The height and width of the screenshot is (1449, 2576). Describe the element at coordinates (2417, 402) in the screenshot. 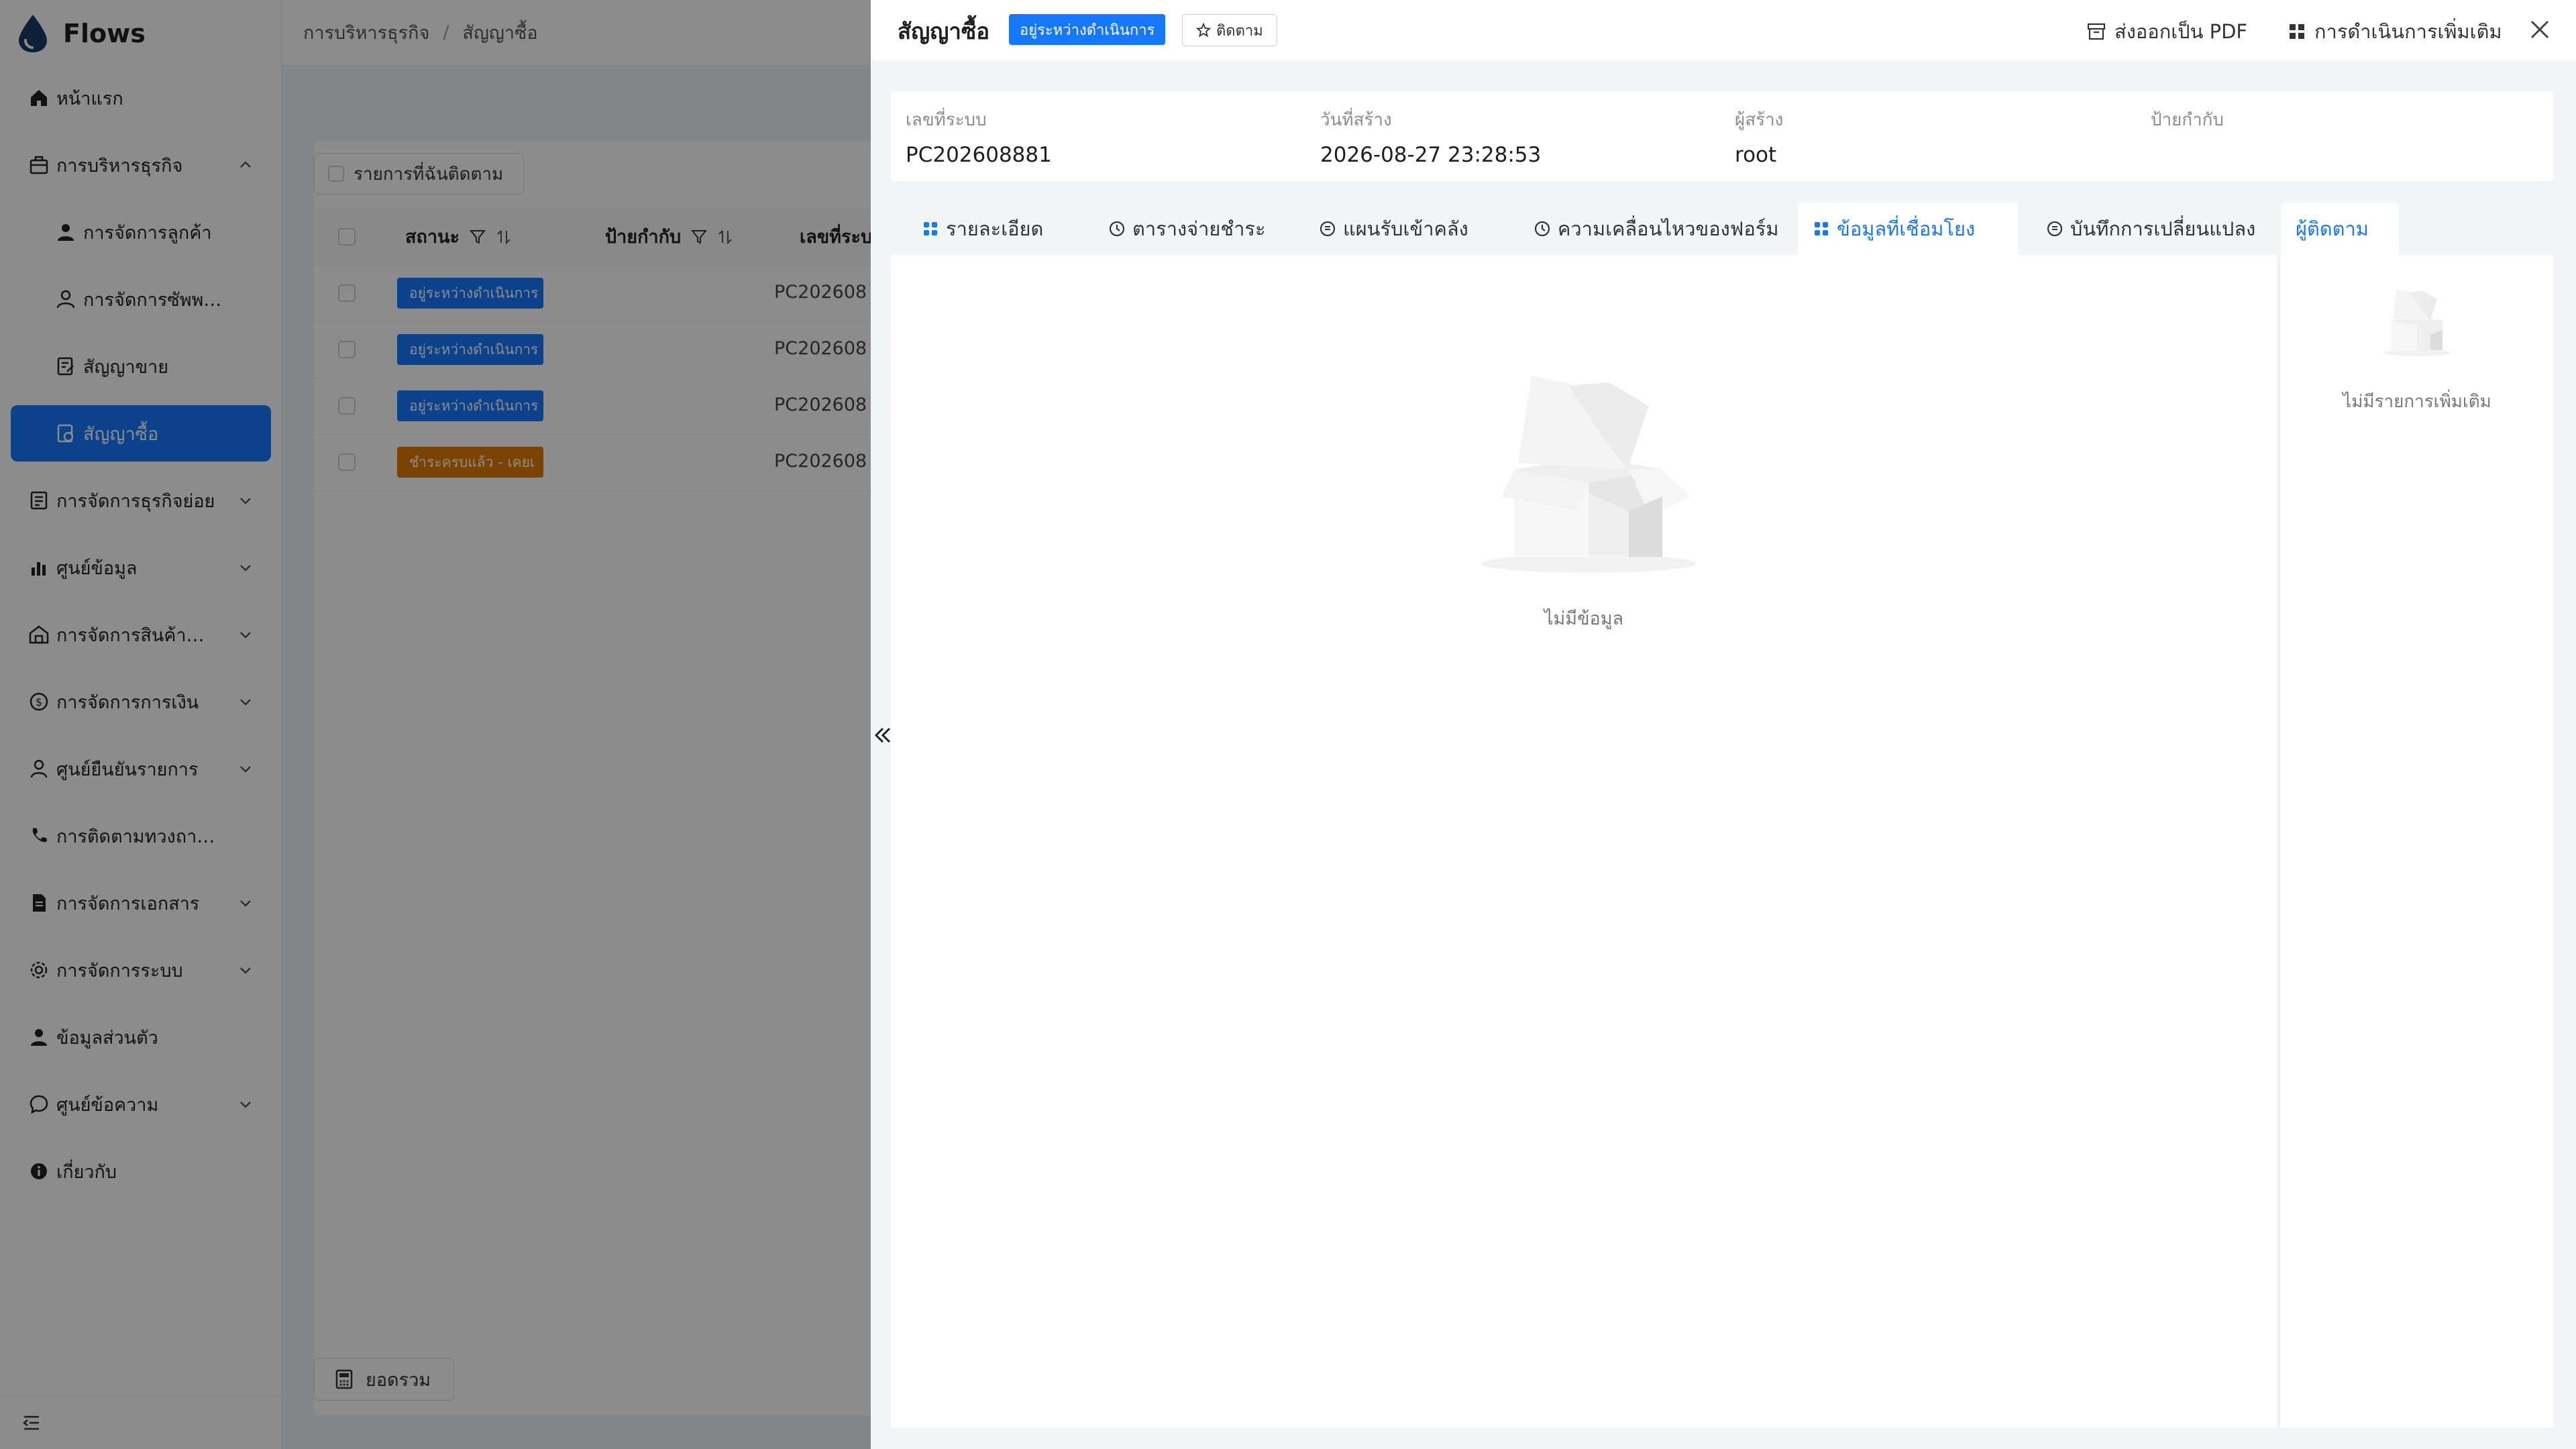

I see `followers-empty-text: ไม่มีรายการเพิ่มเติม` at that location.